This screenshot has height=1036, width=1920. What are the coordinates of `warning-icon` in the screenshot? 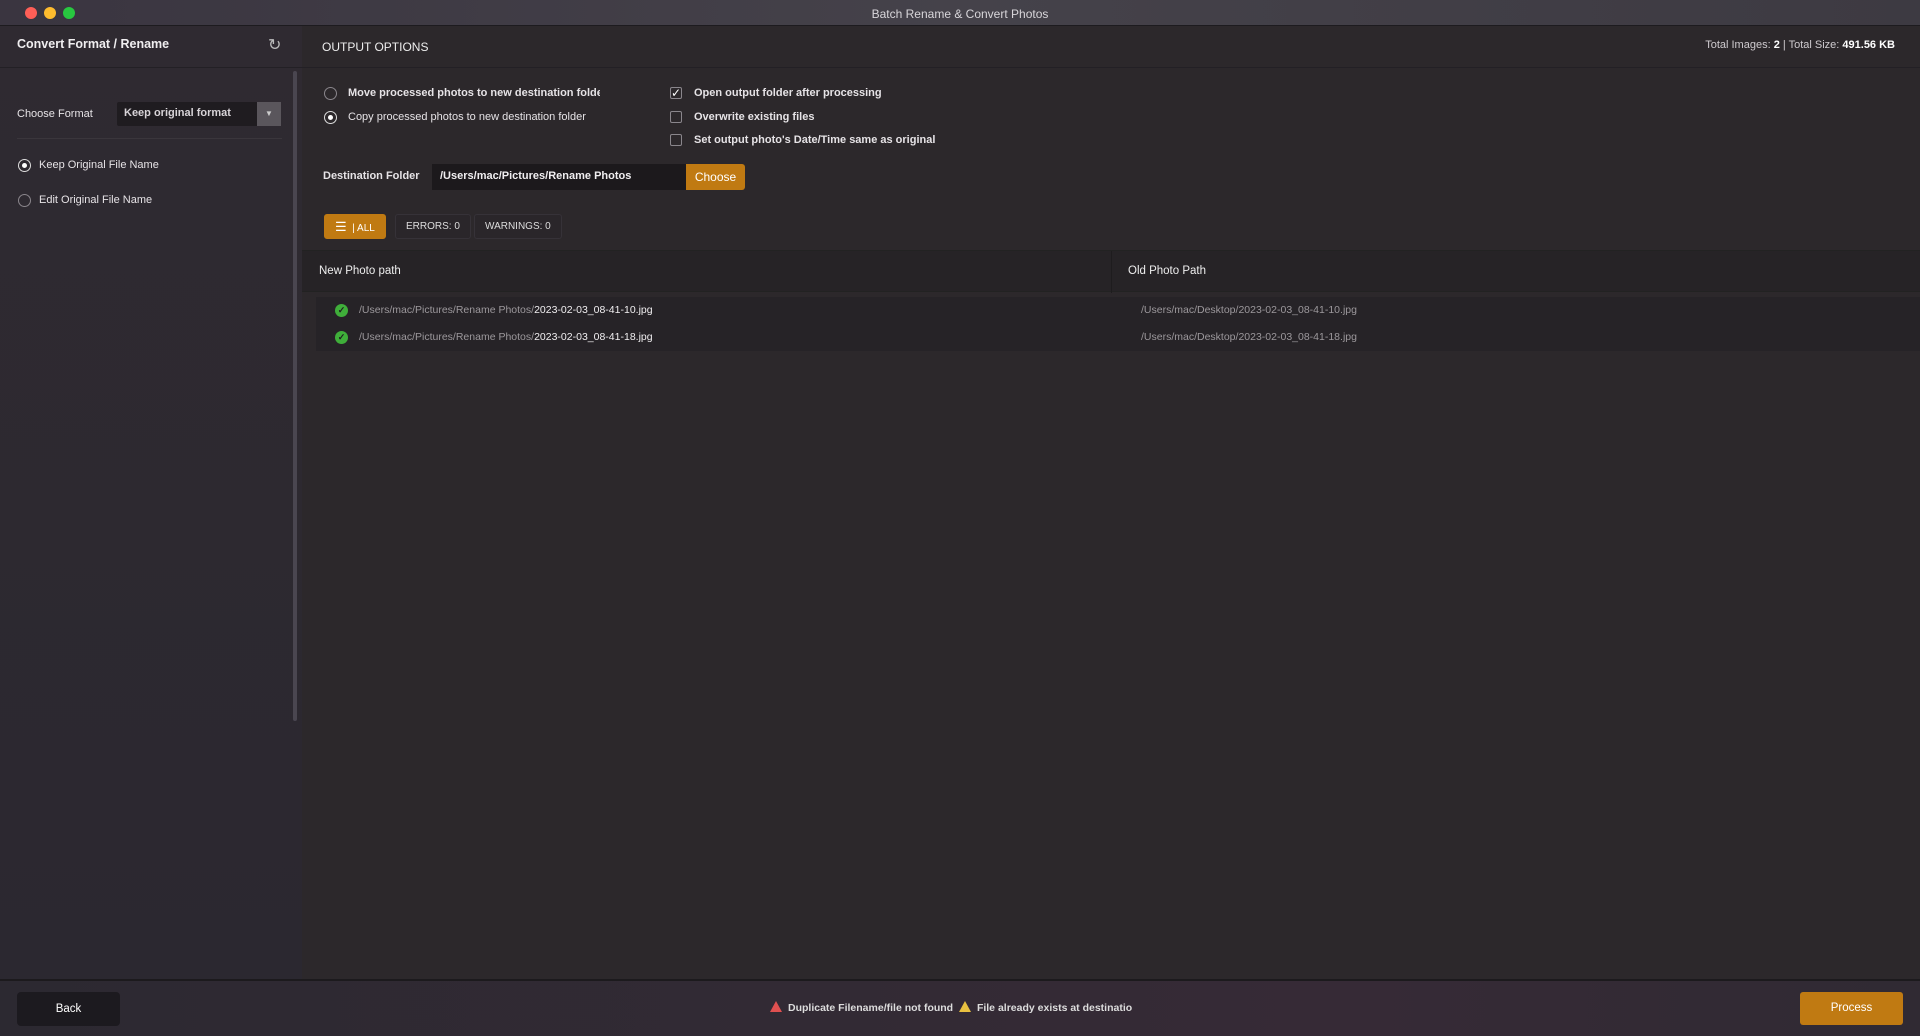 It's located at (964, 1006).